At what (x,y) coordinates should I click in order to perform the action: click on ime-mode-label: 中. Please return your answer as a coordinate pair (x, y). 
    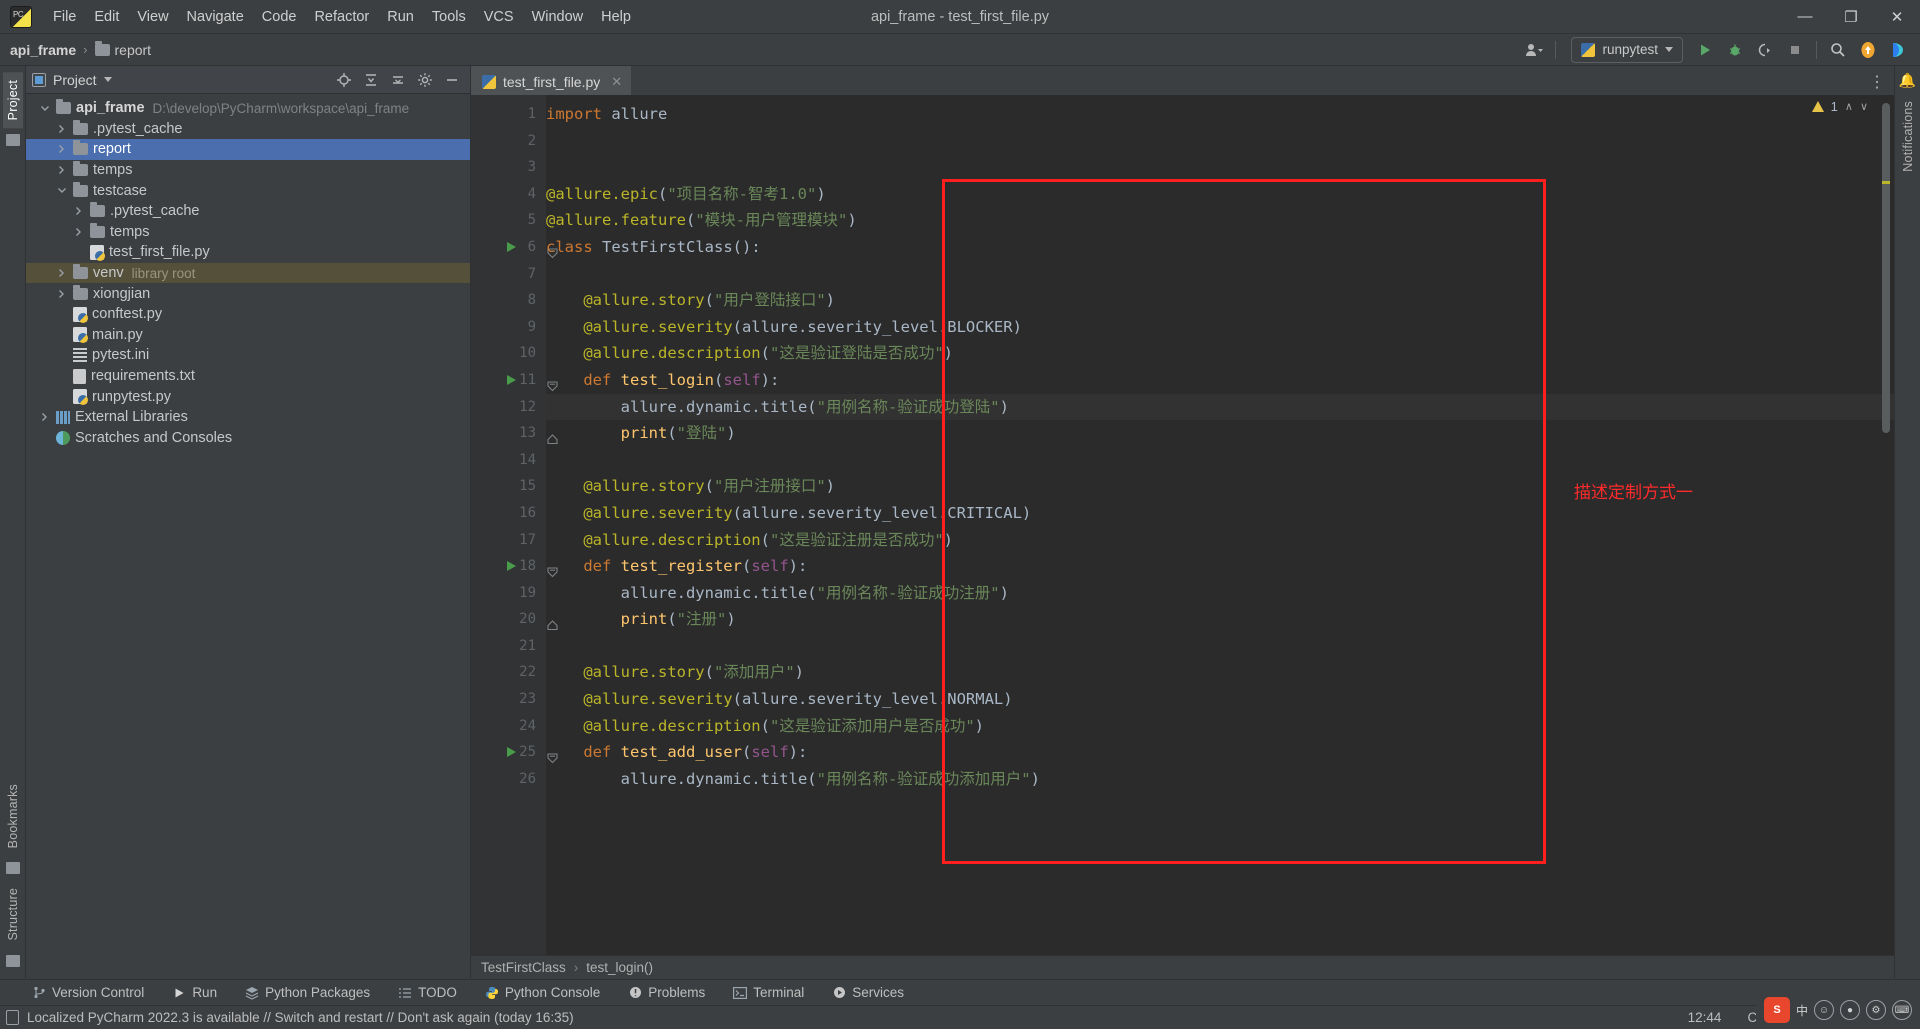
    Looking at the image, I should click on (1802, 1010).